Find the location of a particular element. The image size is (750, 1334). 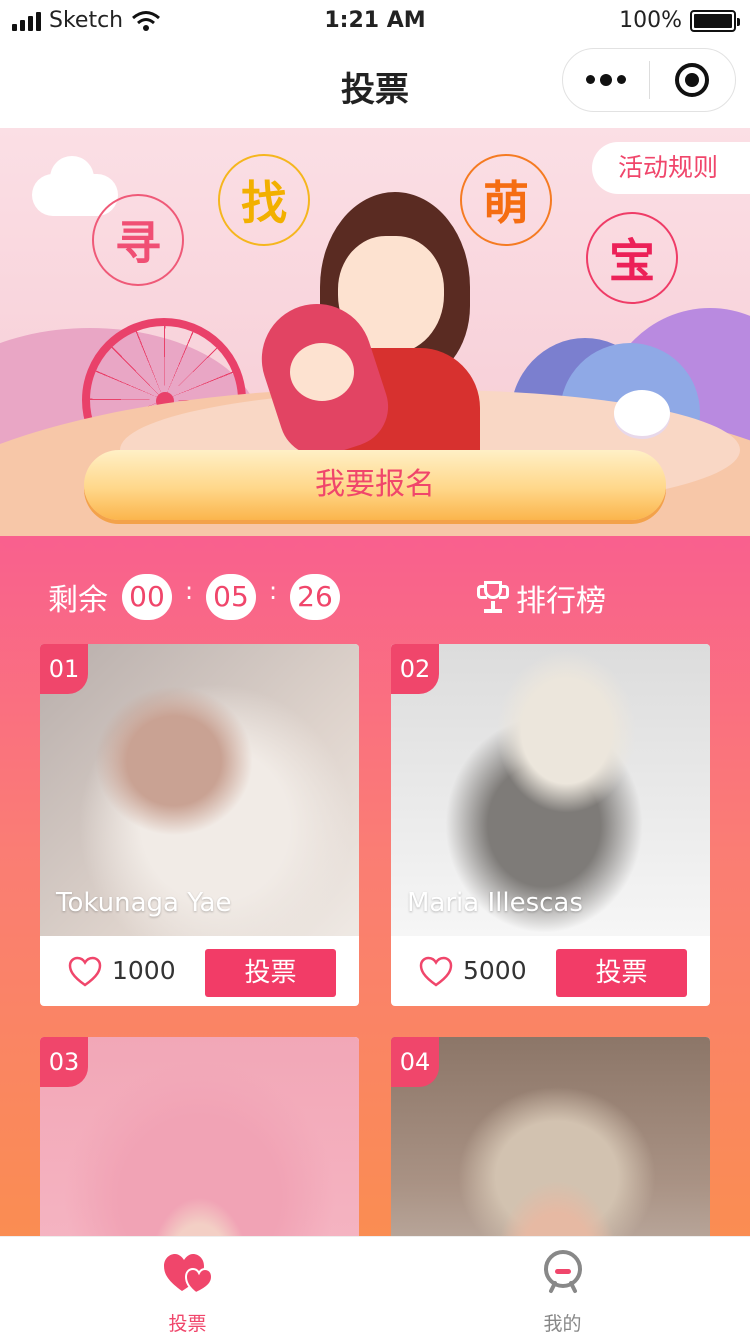

countdown-hours: 00 is located at coordinates (147, 597).